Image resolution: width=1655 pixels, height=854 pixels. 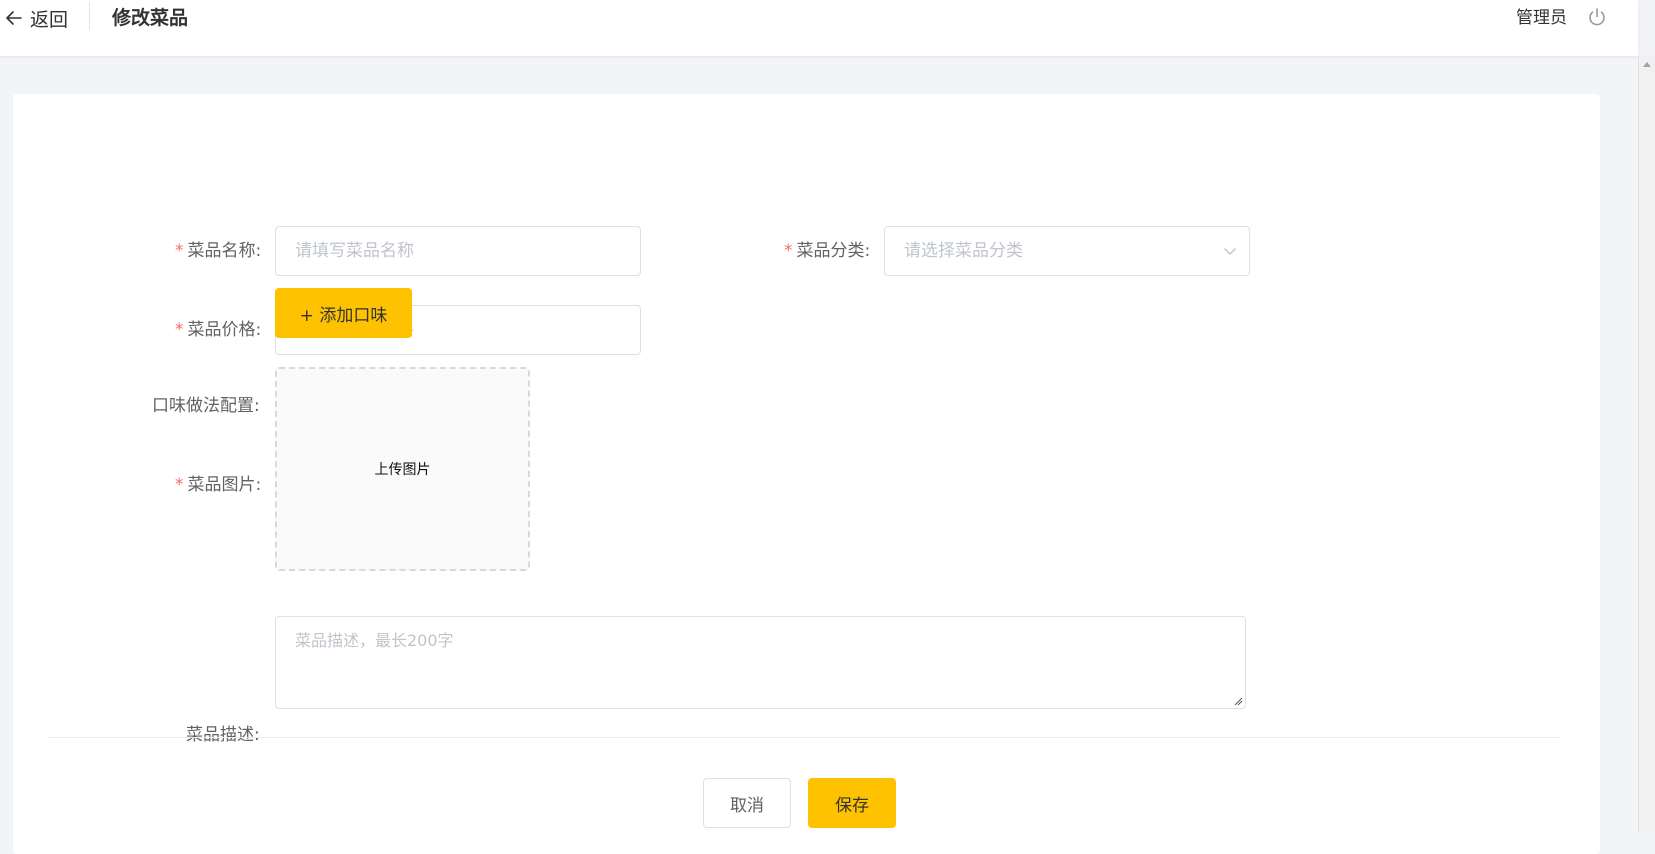 What do you see at coordinates (1230, 251) in the screenshot?
I see `chevron-down-icon` at bounding box center [1230, 251].